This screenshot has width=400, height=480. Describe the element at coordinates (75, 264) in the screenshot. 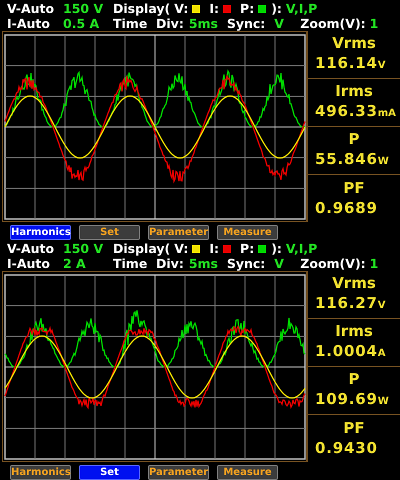

I see `range-value: 2 A` at that location.